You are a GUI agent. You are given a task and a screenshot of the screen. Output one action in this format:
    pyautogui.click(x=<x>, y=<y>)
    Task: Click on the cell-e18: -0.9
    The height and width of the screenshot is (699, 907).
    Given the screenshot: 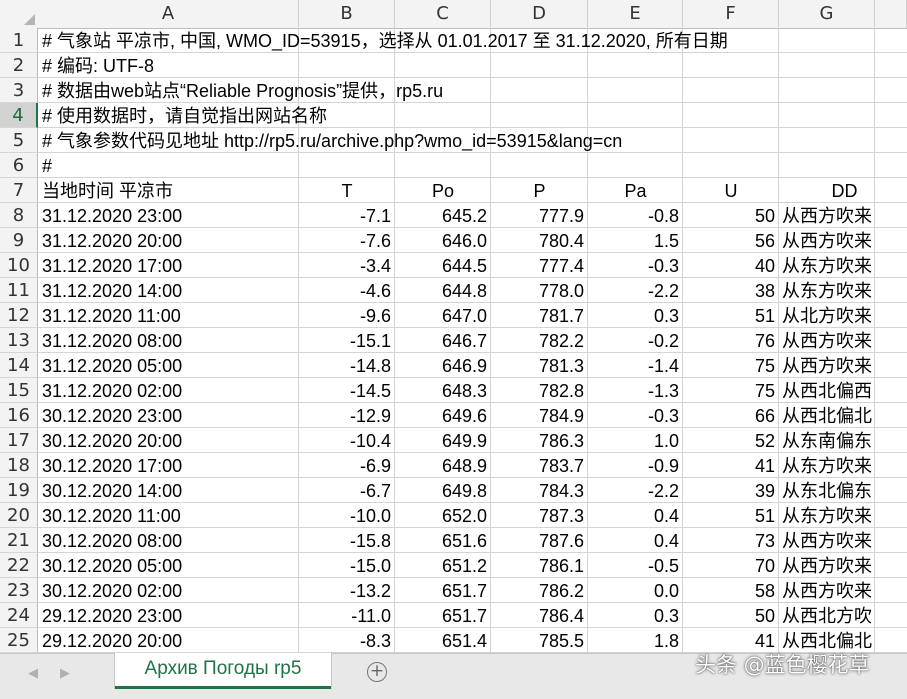 What is the action you would take?
    pyautogui.click(x=635, y=465)
    